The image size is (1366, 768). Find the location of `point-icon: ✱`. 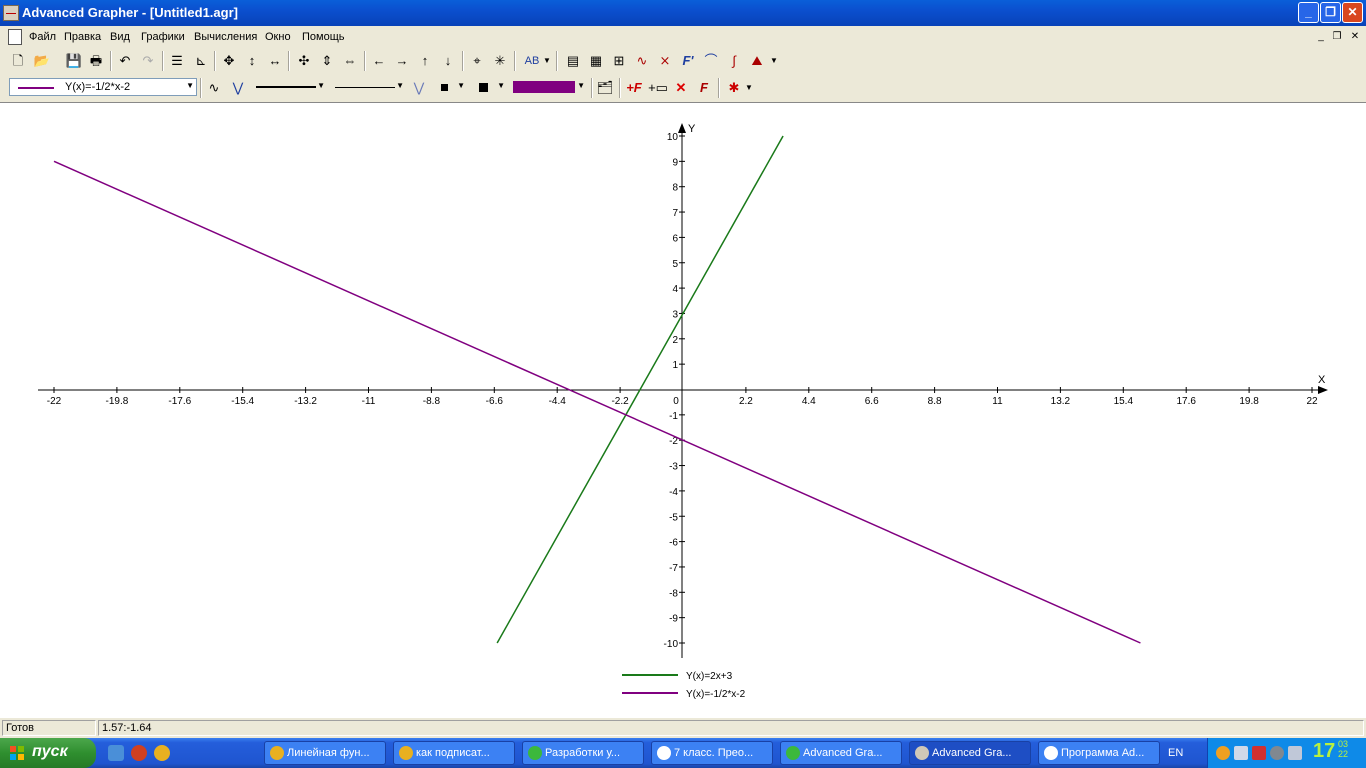

point-icon: ✱ is located at coordinates (734, 88).